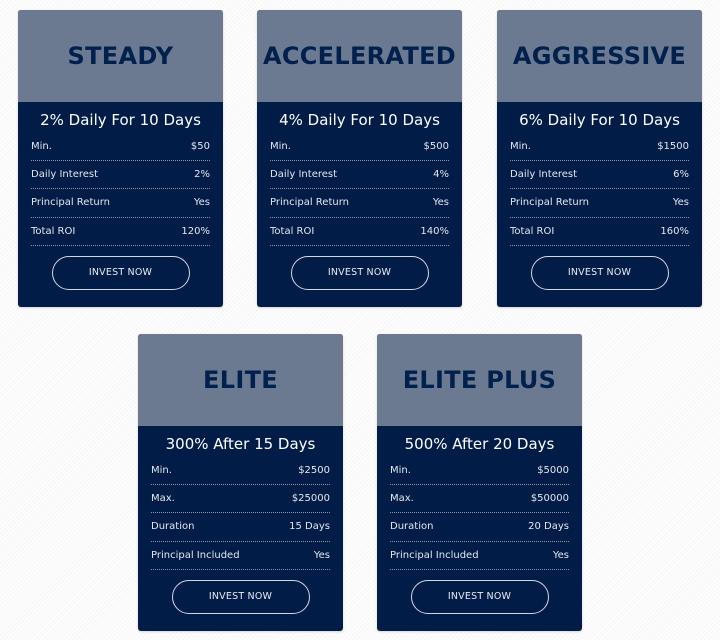 The image size is (720, 640). Describe the element at coordinates (240, 527) in the screenshot. I see `plan-row: Duration 15 Days` at that location.